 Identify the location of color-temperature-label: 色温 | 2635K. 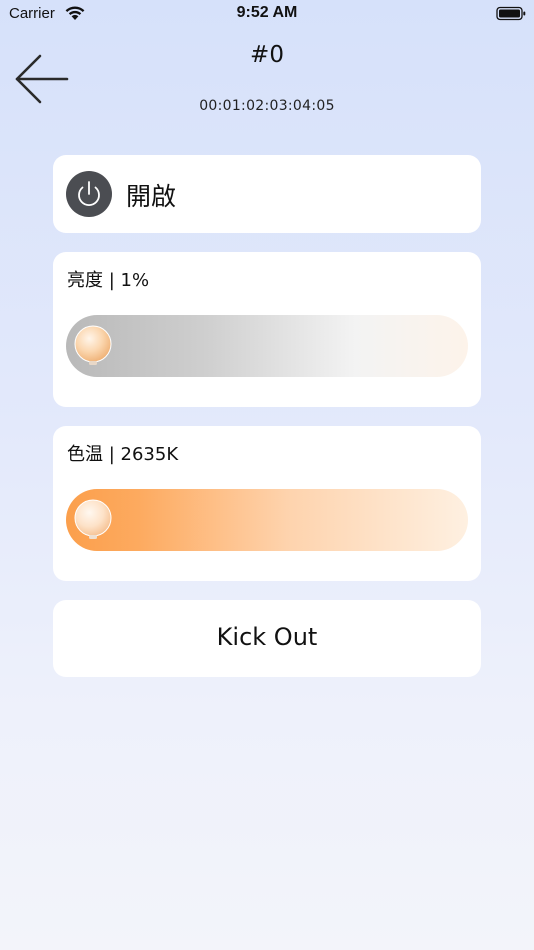
(123, 454).